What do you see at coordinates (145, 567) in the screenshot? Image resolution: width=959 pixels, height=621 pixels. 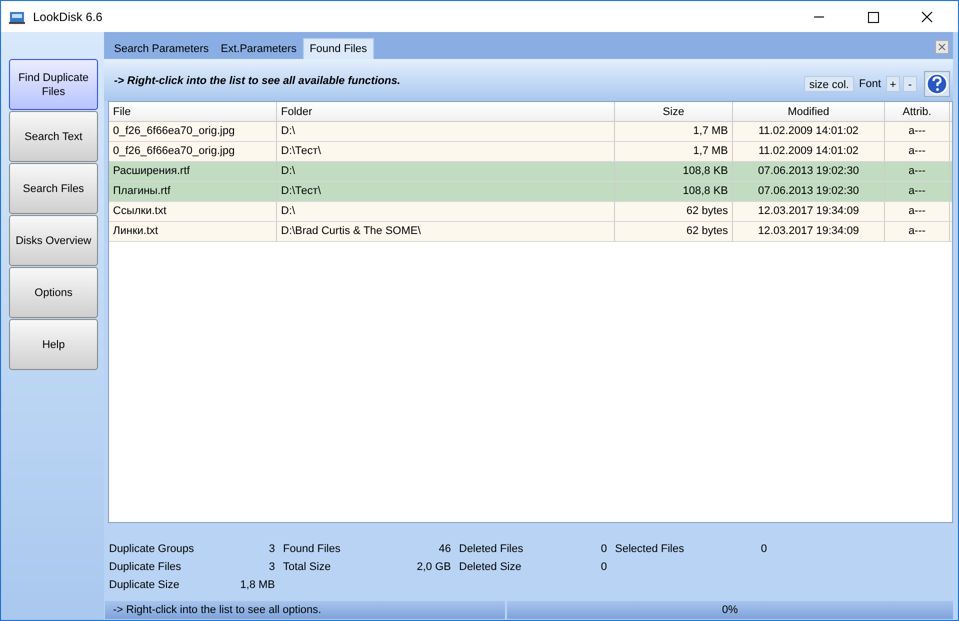 I see `stat-label: Duplicate Files` at bounding box center [145, 567].